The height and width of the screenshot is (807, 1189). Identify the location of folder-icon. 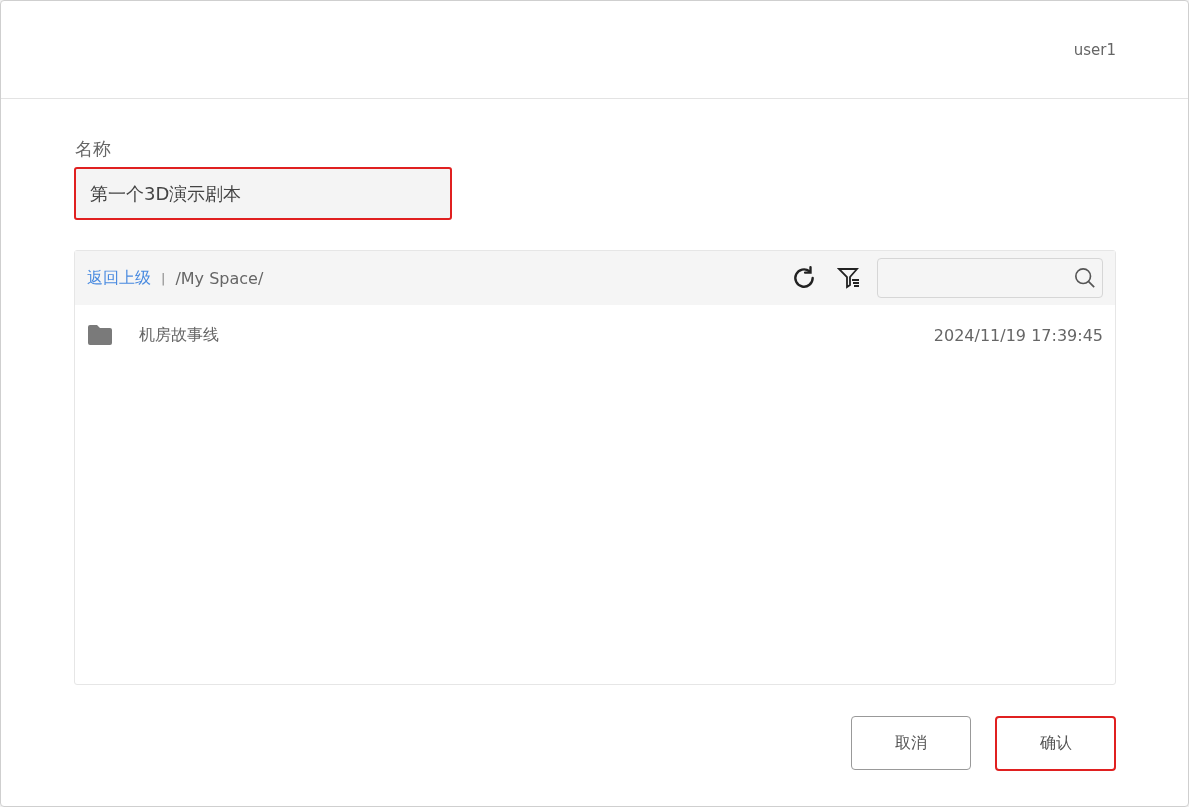
(100, 335).